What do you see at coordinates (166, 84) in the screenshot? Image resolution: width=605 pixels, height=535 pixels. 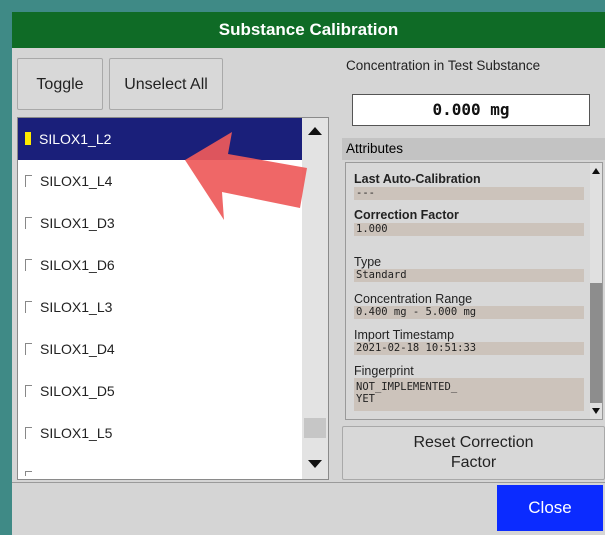 I see `unselect-all-button: Unselect All` at bounding box center [166, 84].